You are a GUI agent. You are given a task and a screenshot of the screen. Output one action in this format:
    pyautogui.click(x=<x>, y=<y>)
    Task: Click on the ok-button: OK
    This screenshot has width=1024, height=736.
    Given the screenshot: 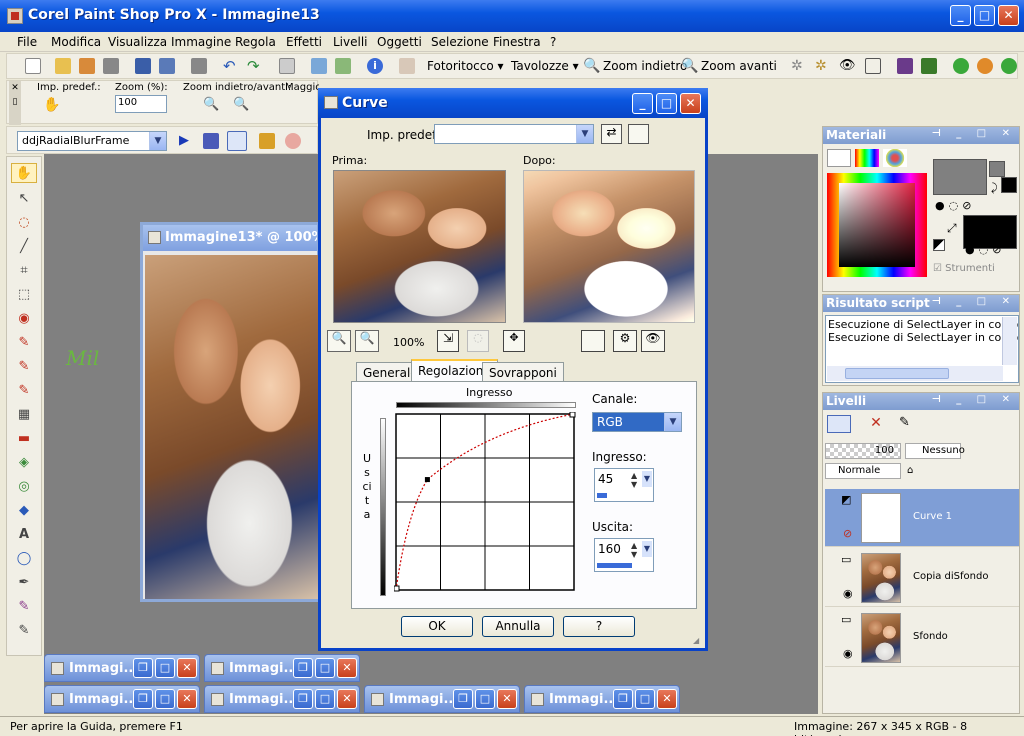 What is the action you would take?
    pyautogui.click(x=437, y=626)
    